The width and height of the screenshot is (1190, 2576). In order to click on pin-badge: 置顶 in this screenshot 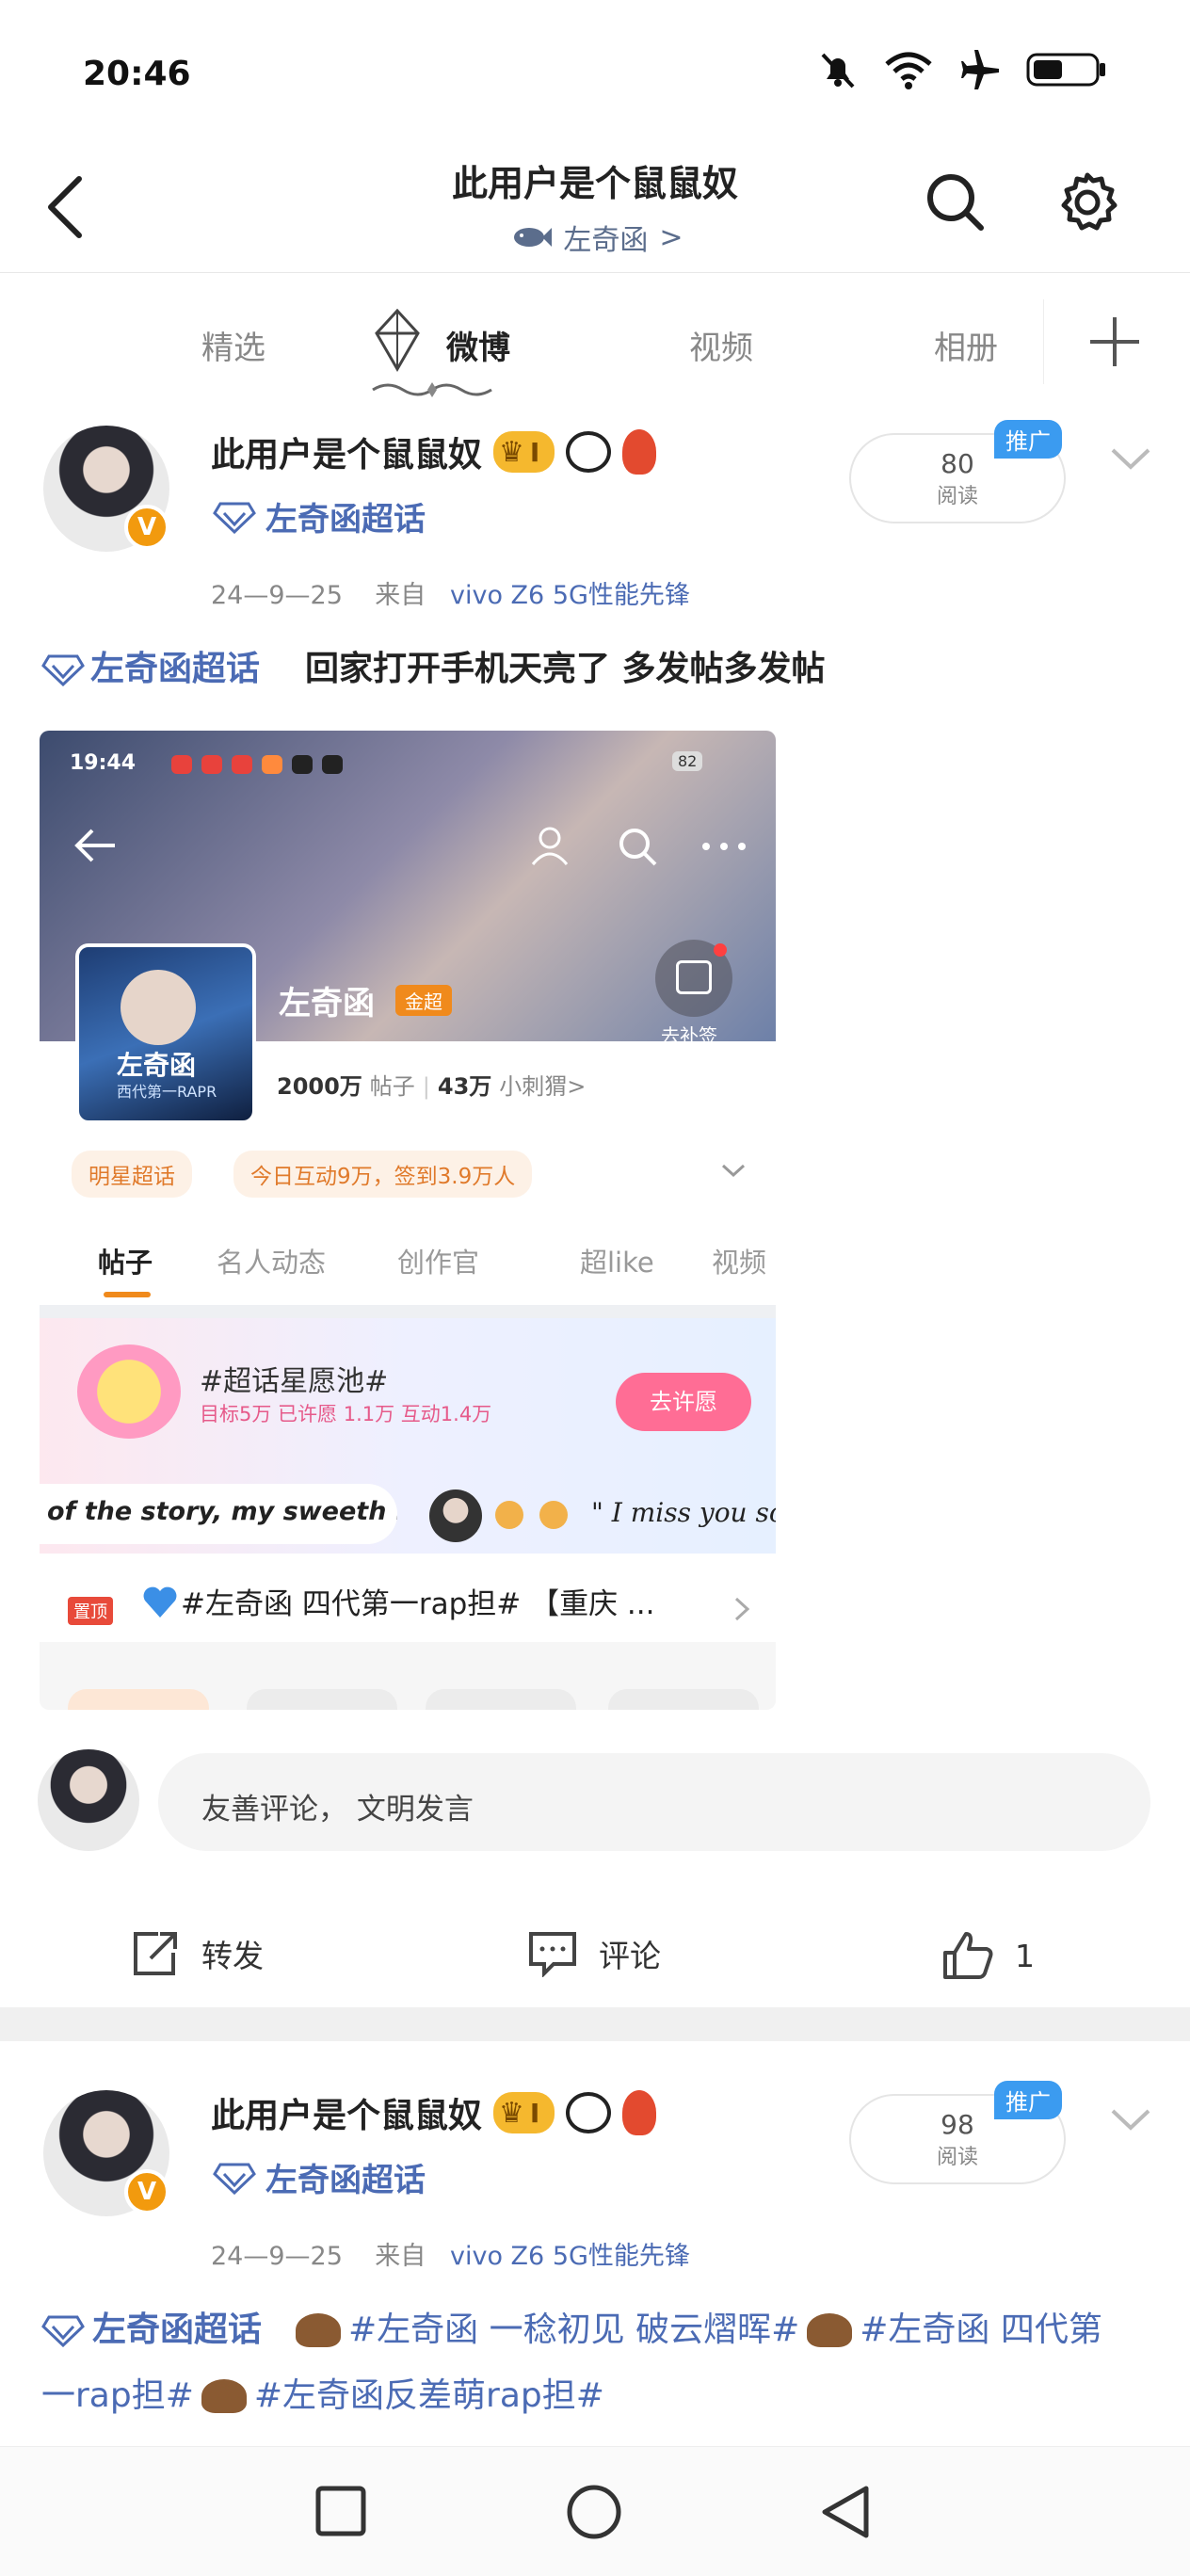, I will do `click(90, 1611)`.